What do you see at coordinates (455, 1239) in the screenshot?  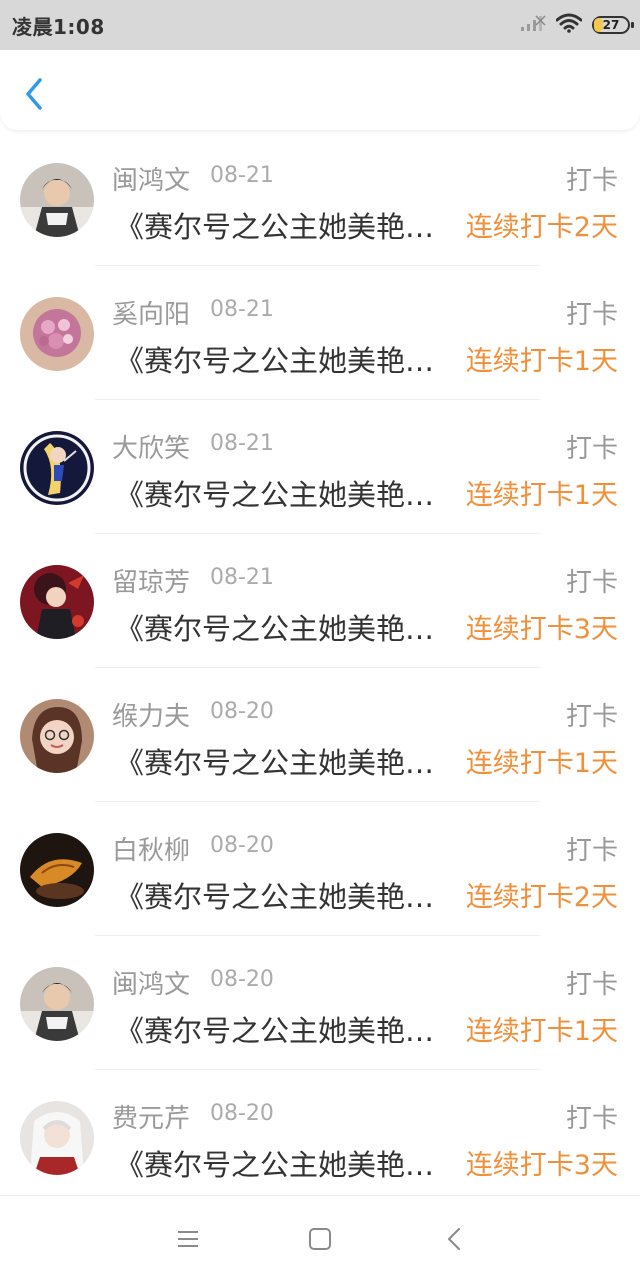 I see `back-nav-button` at bounding box center [455, 1239].